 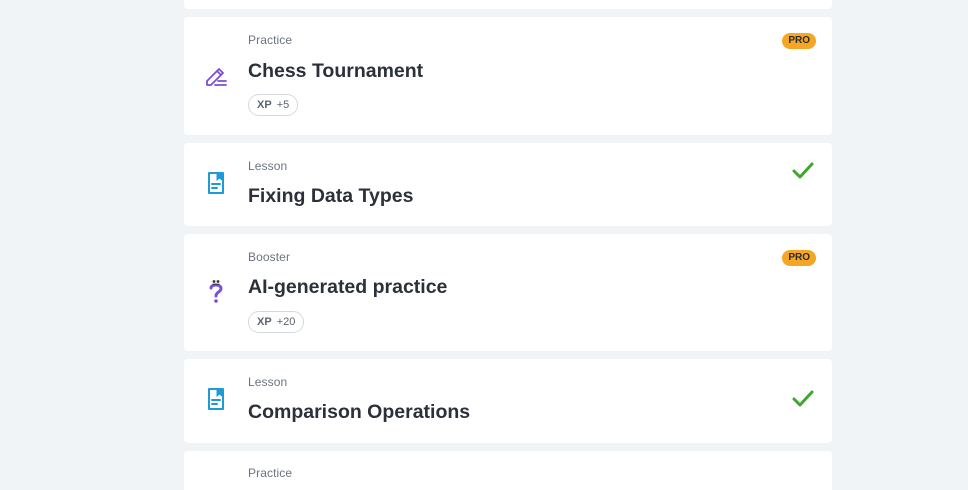 What do you see at coordinates (331, 196) in the screenshot?
I see `item-title: Fixing Data Types` at bounding box center [331, 196].